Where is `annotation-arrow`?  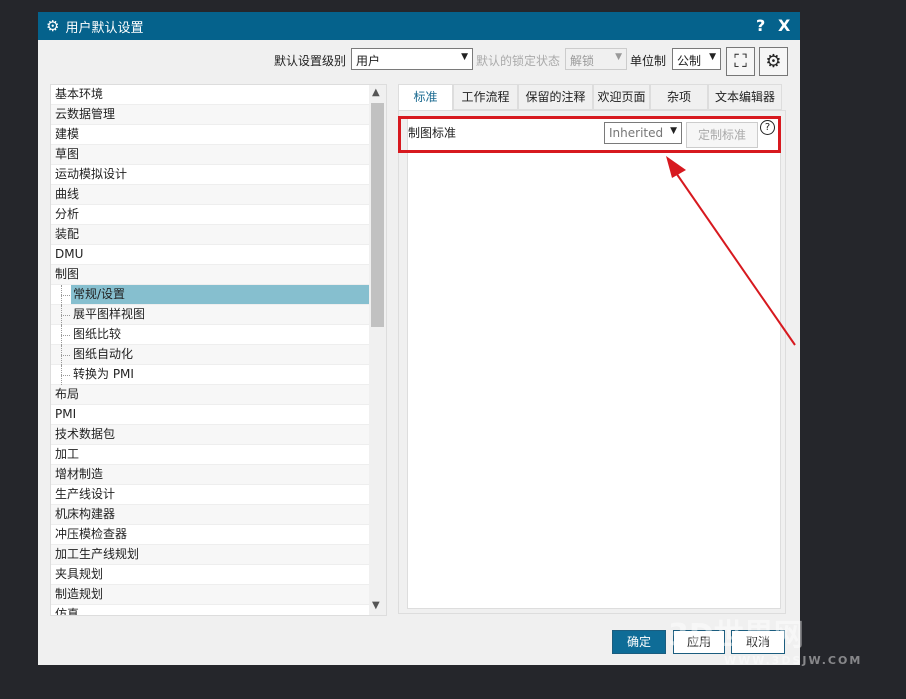
annotation-arrow is located at coordinates (731, 251).